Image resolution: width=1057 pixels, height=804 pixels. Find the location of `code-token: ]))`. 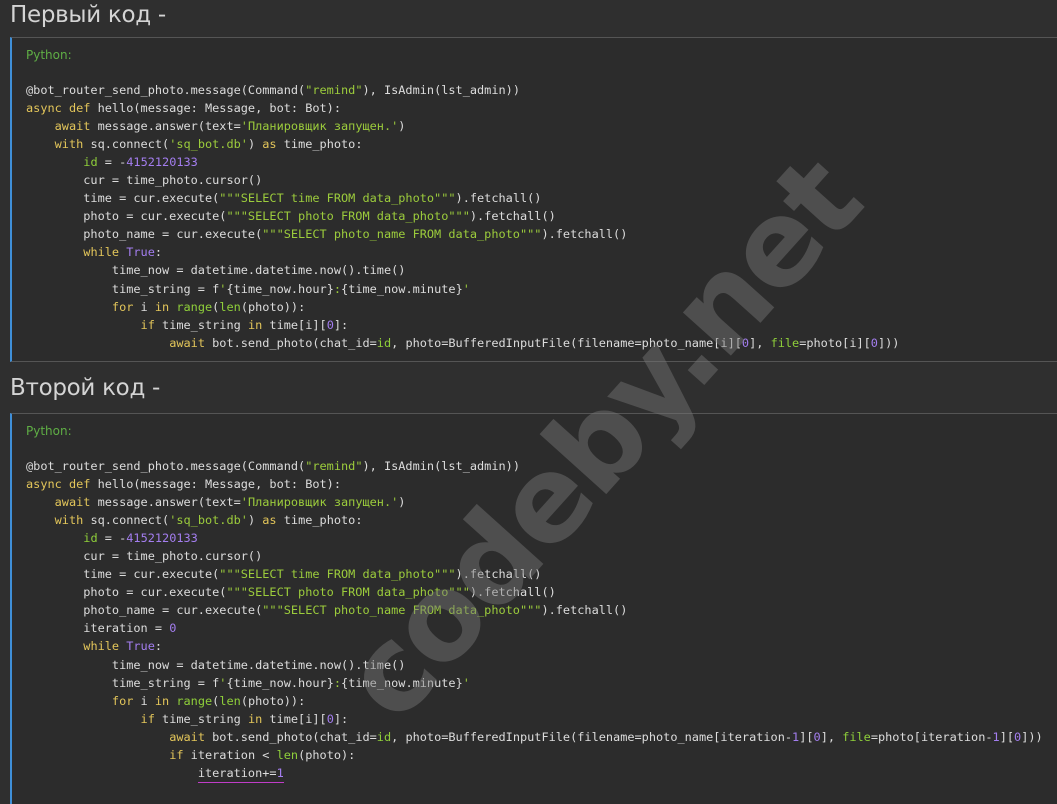

code-token: ])) is located at coordinates (888, 342).